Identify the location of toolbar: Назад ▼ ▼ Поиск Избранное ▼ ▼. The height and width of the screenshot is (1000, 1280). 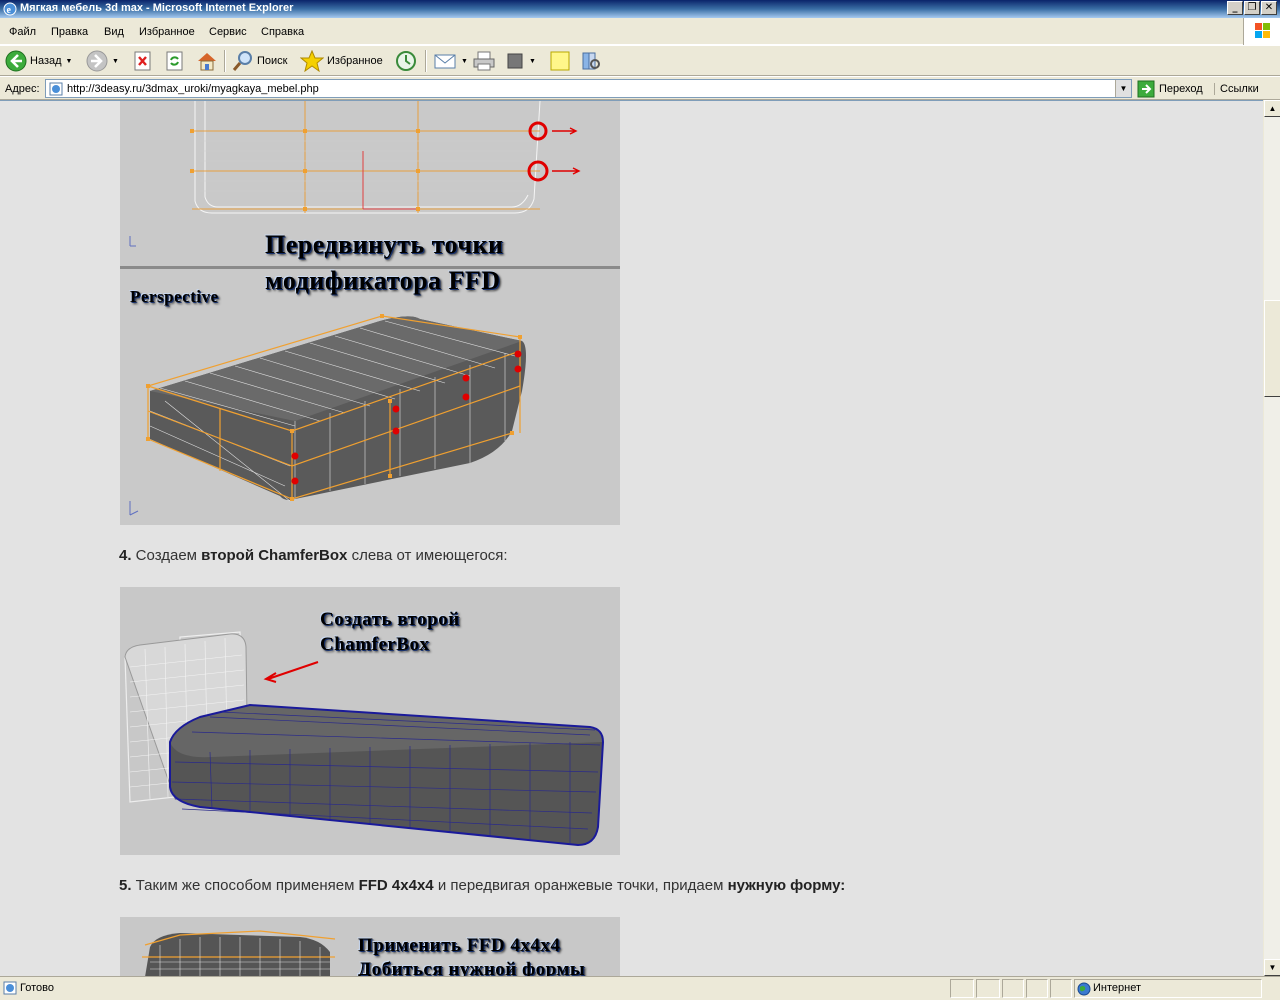
(640, 60).